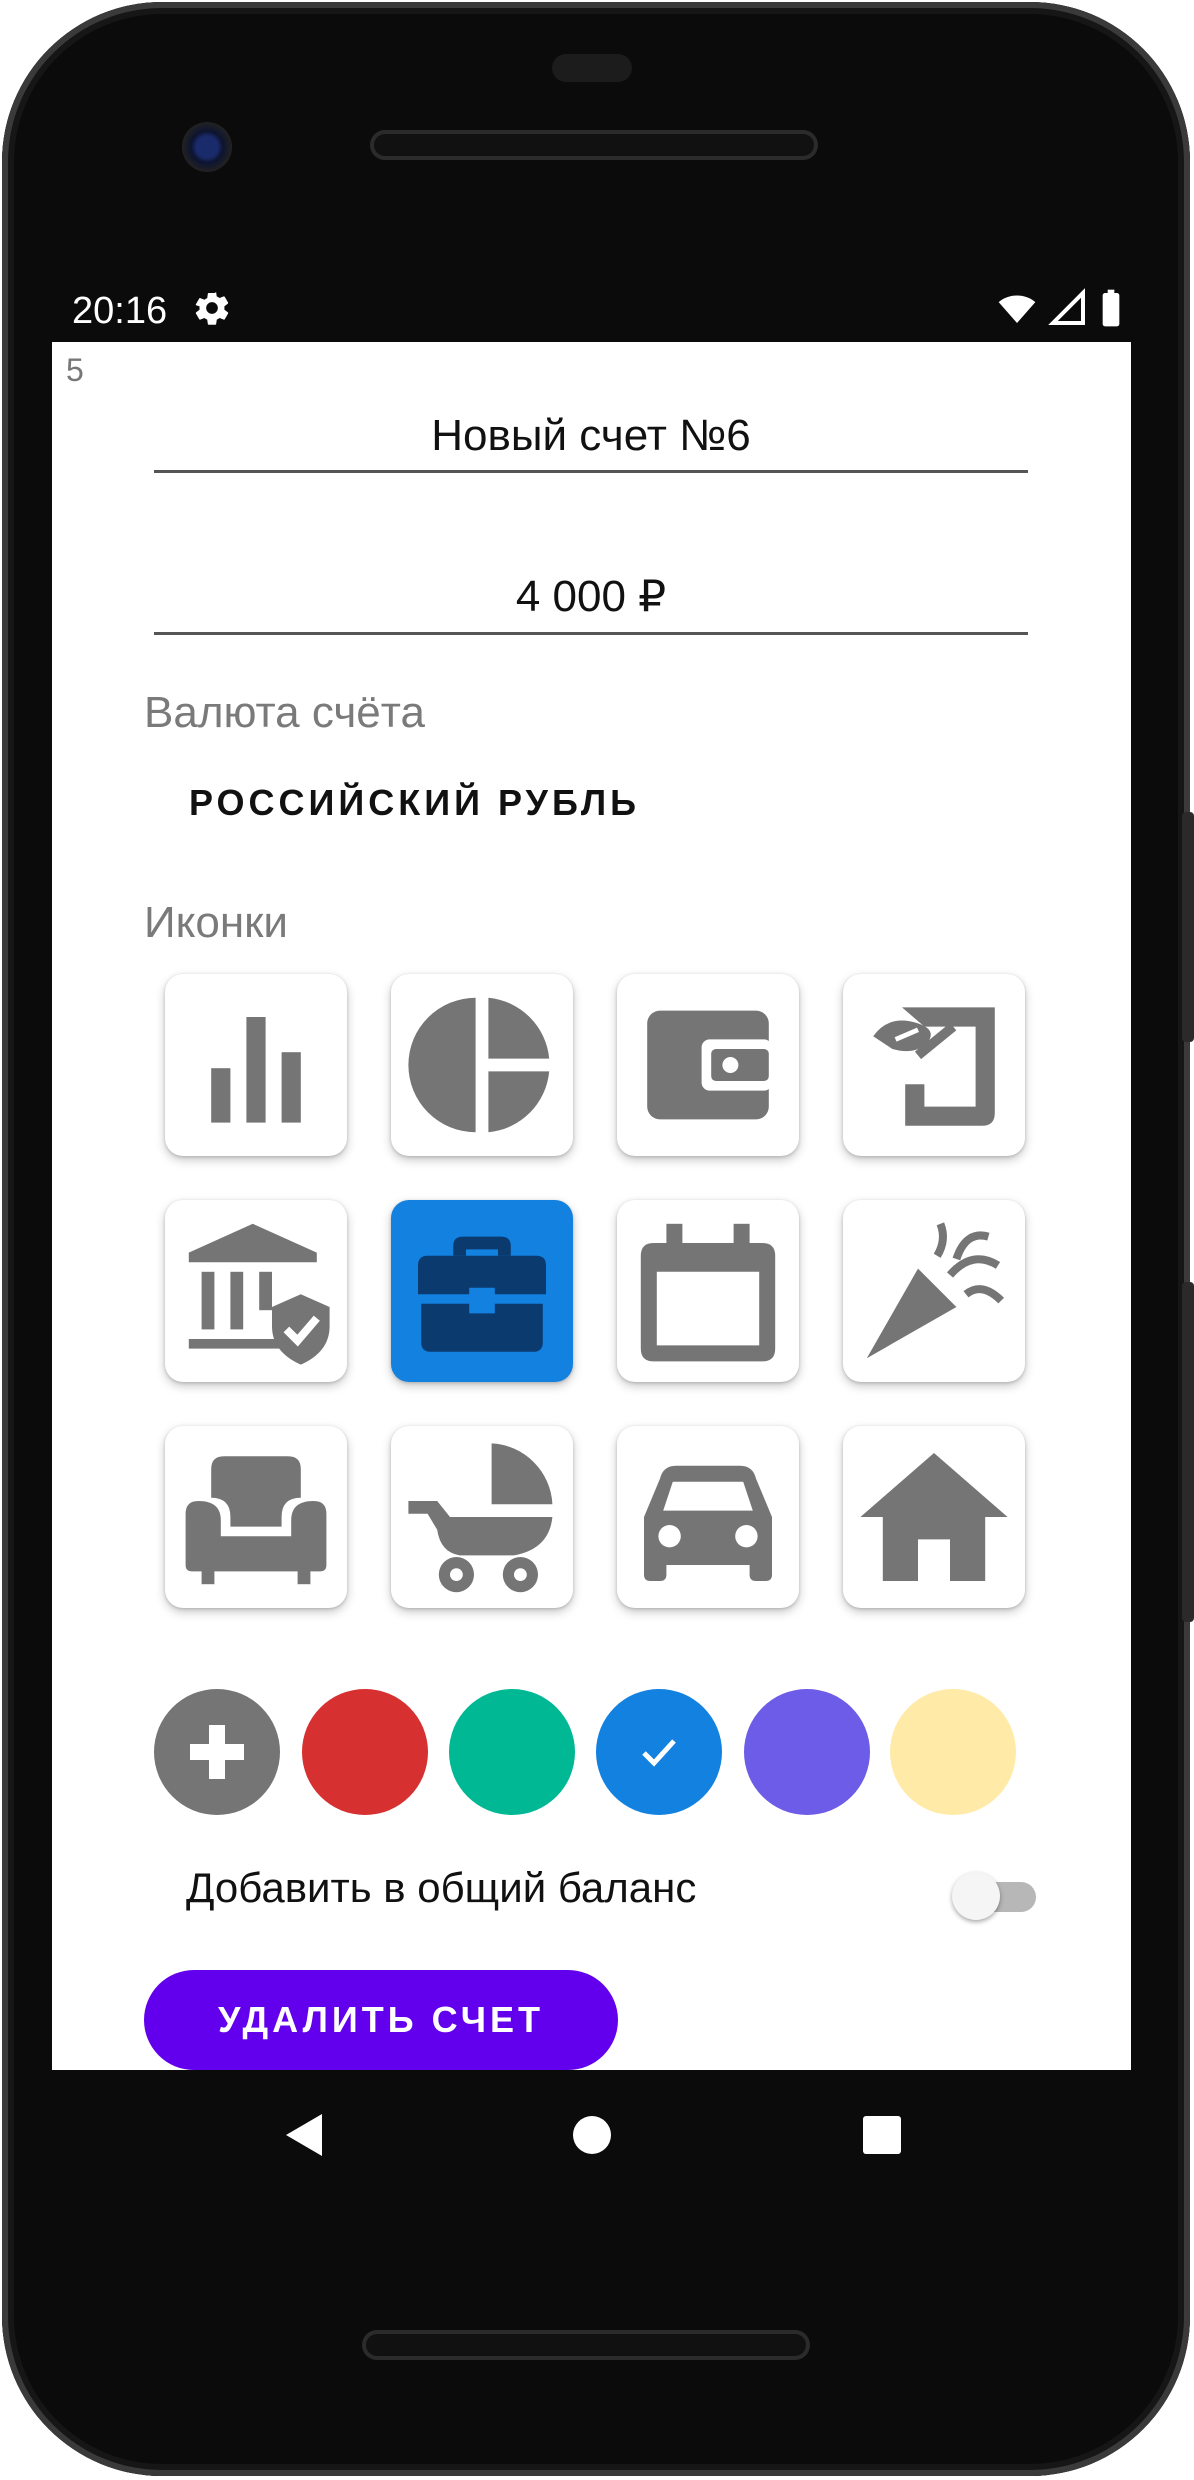  I want to click on checkmark-icon, so click(659, 1753).